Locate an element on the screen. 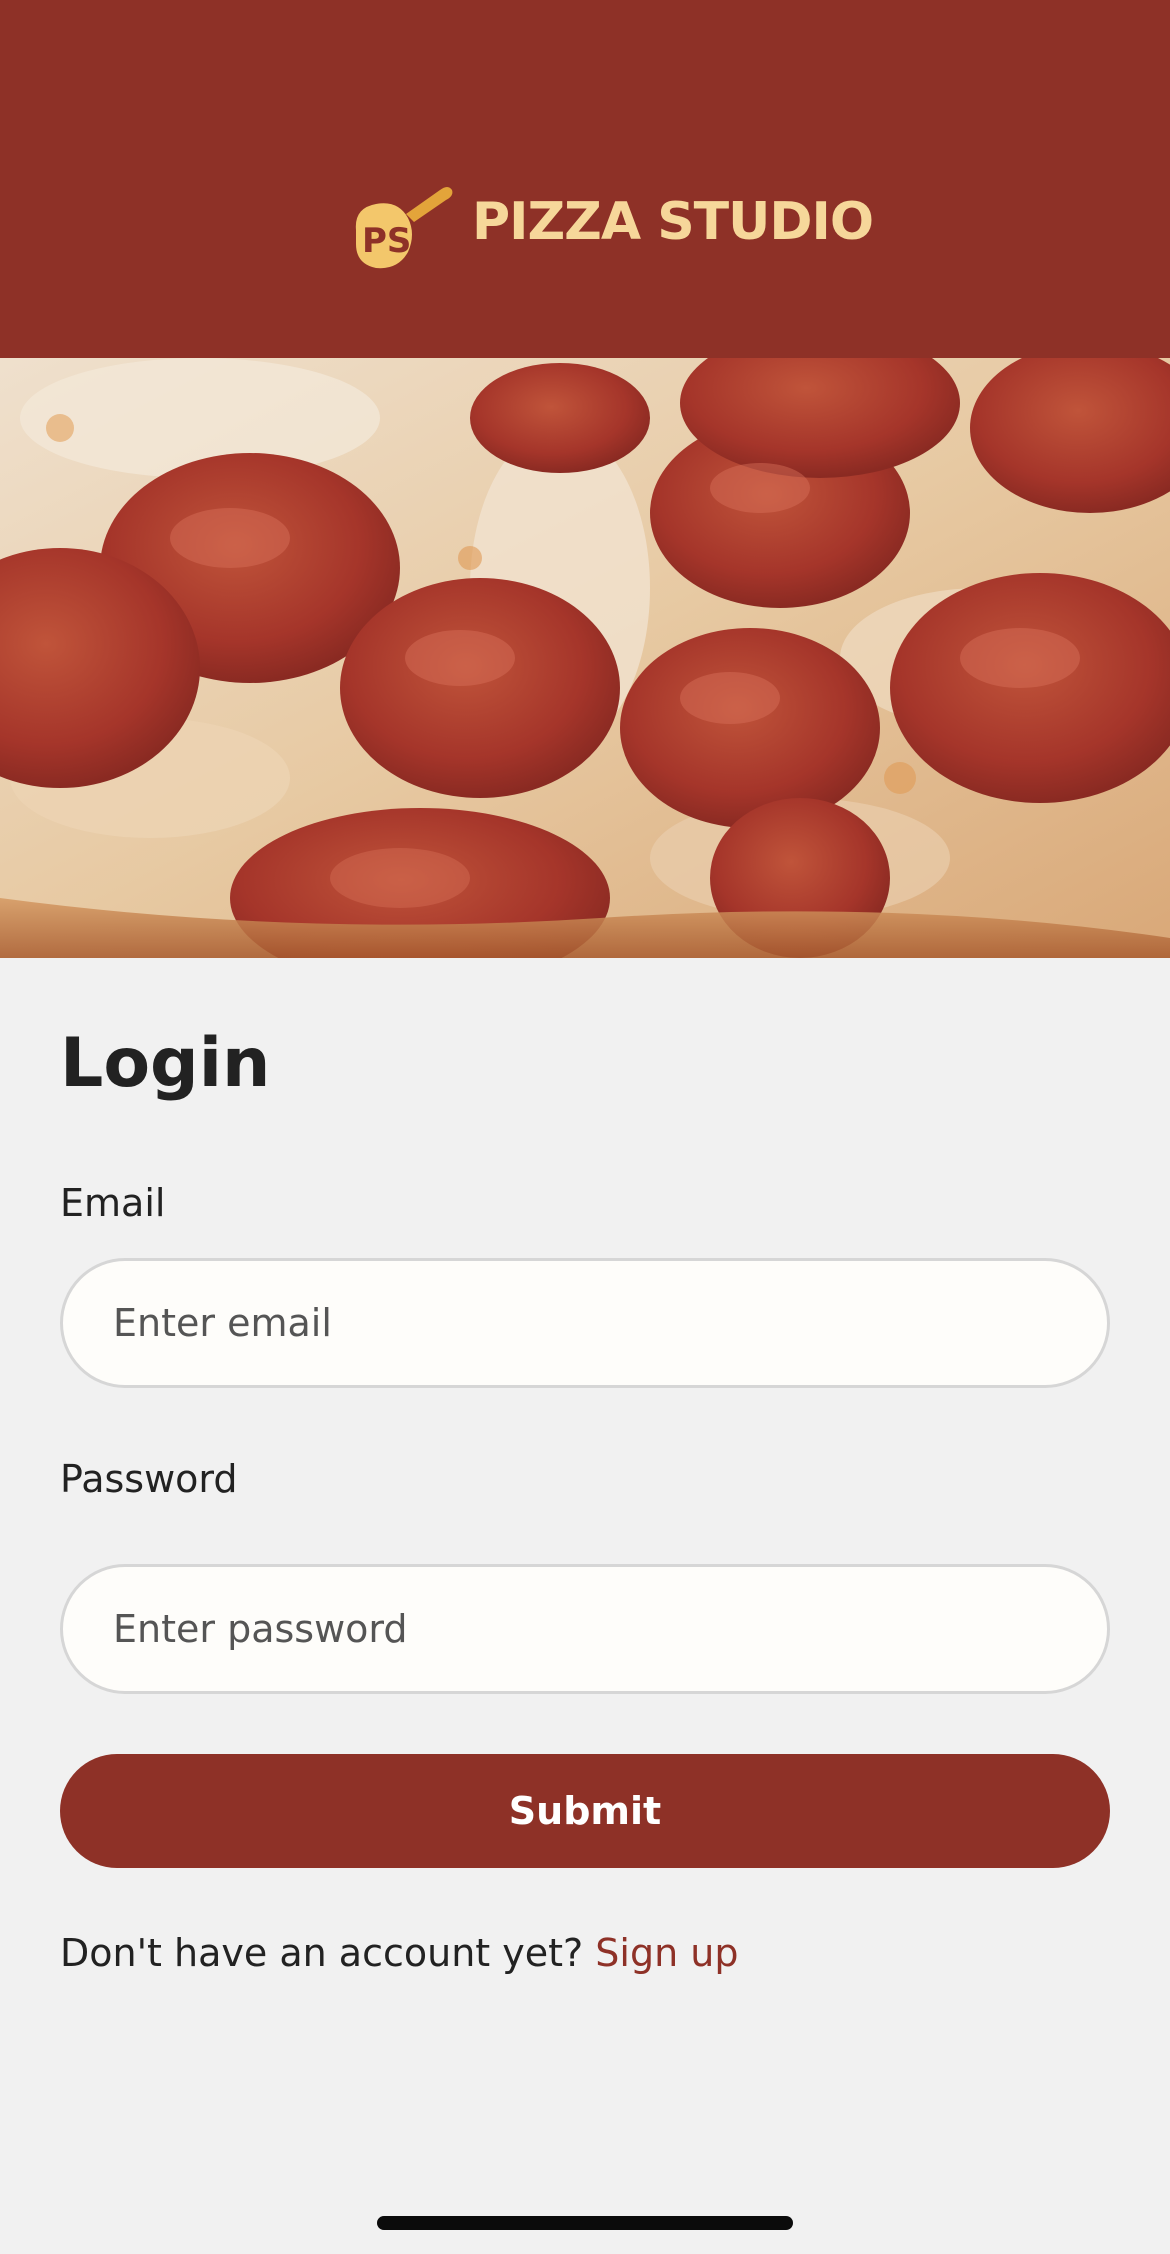  password-input is located at coordinates (585, 1629).